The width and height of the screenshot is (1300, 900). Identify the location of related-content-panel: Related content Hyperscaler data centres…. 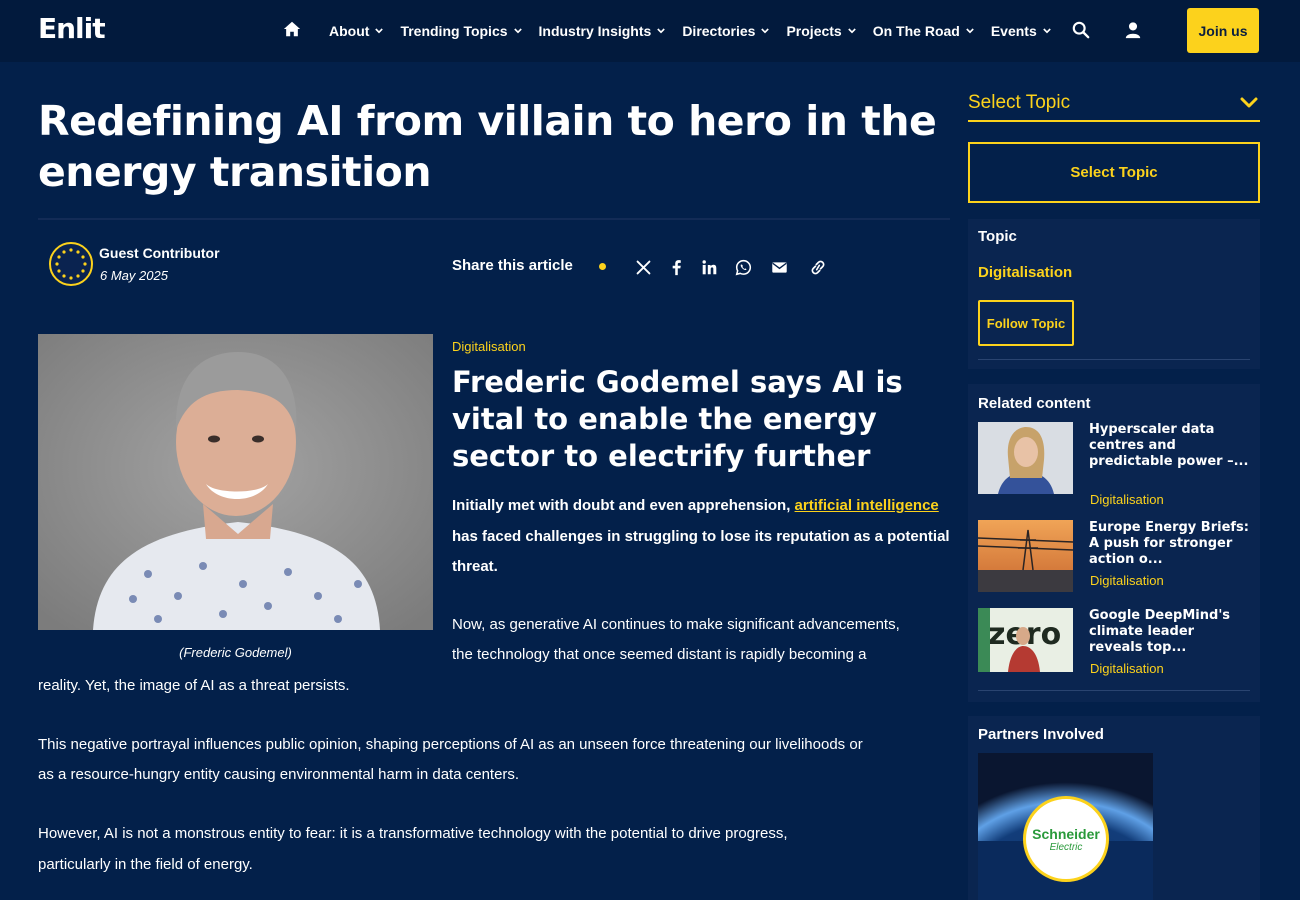
(1114, 543).